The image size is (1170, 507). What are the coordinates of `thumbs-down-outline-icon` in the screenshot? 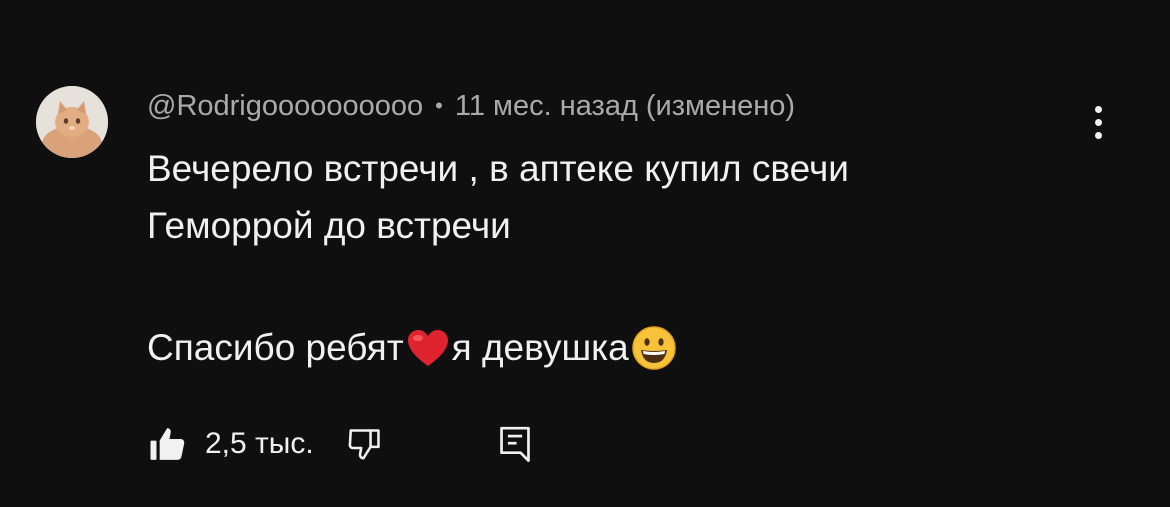 It's located at (364, 444).